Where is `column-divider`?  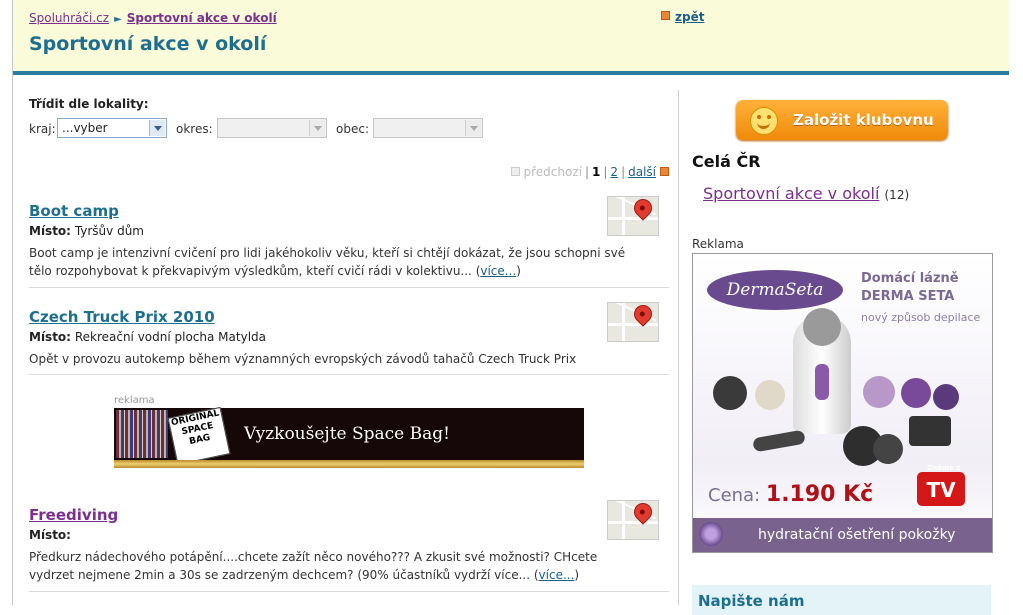
column-divider is located at coordinates (678, 347).